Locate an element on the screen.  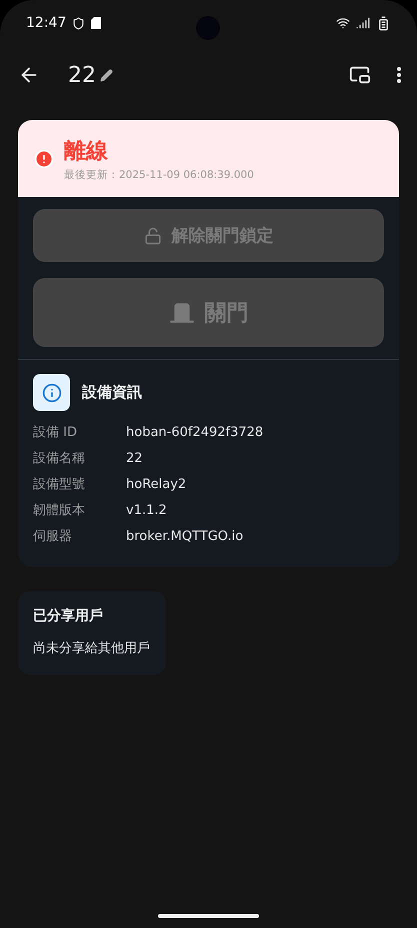
status-label: 離線 is located at coordinates (86, 152).